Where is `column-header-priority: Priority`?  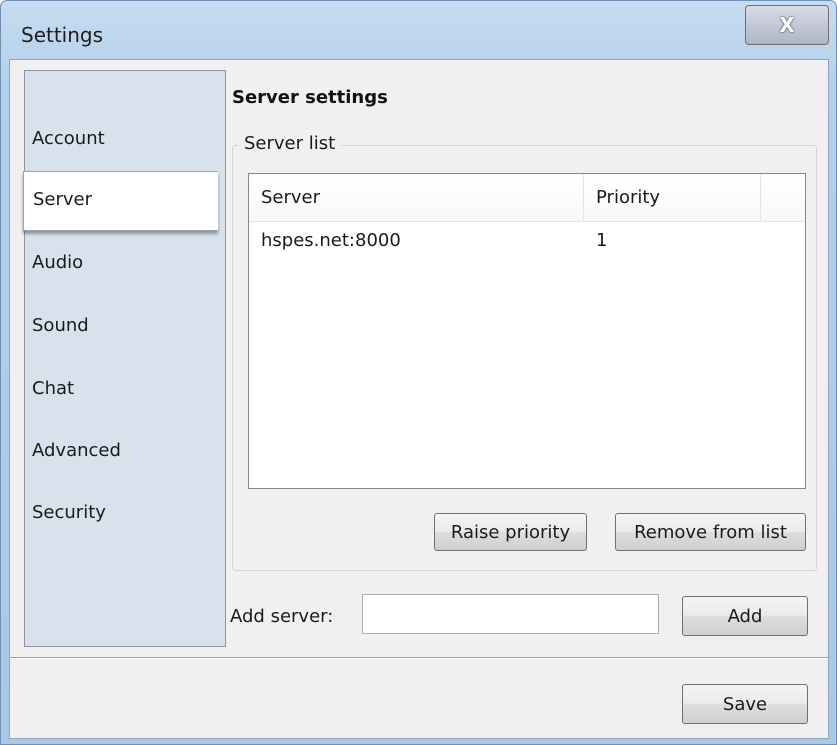
column-header-priority: Priority is located at coordinates (672, 197).